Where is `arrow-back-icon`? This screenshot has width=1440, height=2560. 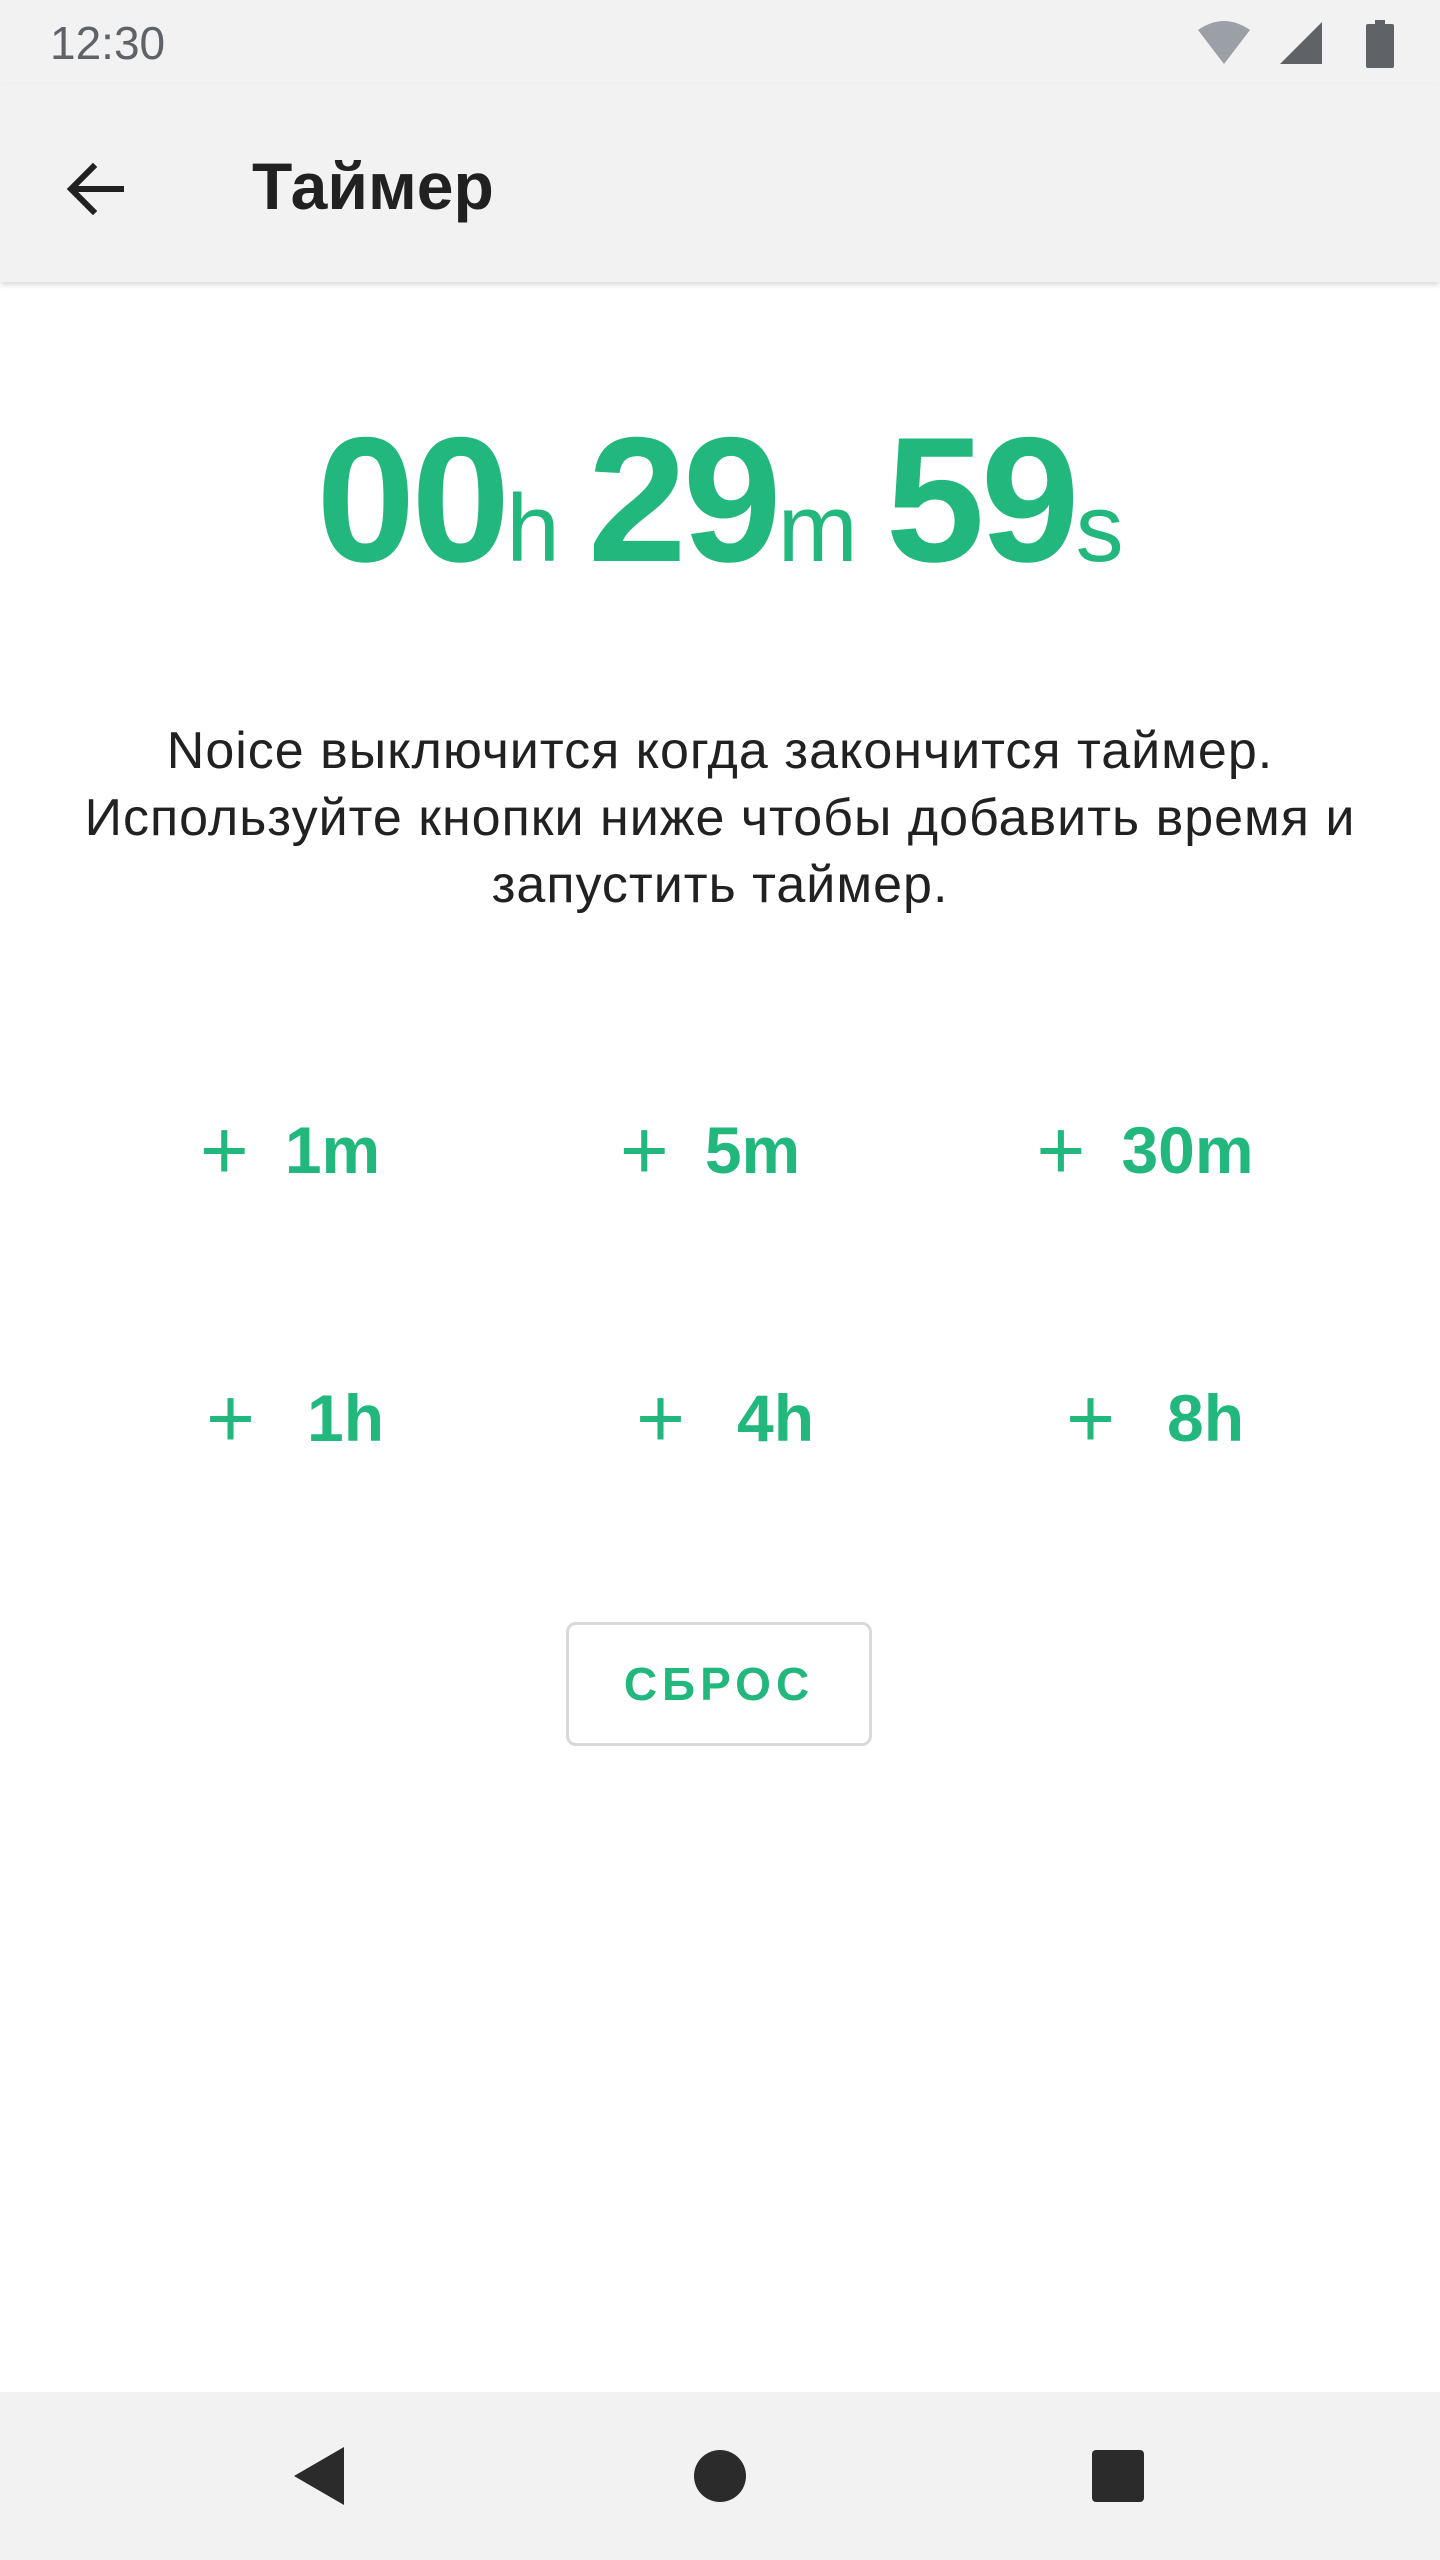 arrow-back-icon is located at coordinates (95, 189).